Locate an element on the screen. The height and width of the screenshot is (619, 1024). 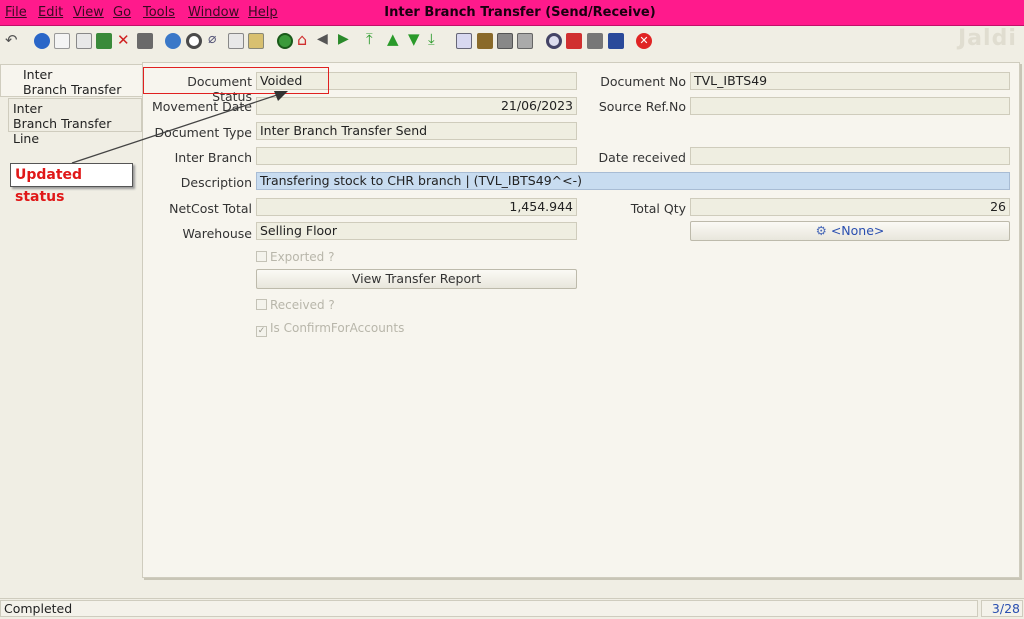
record-count: 3/28 is located at coordinates (1002, 608).